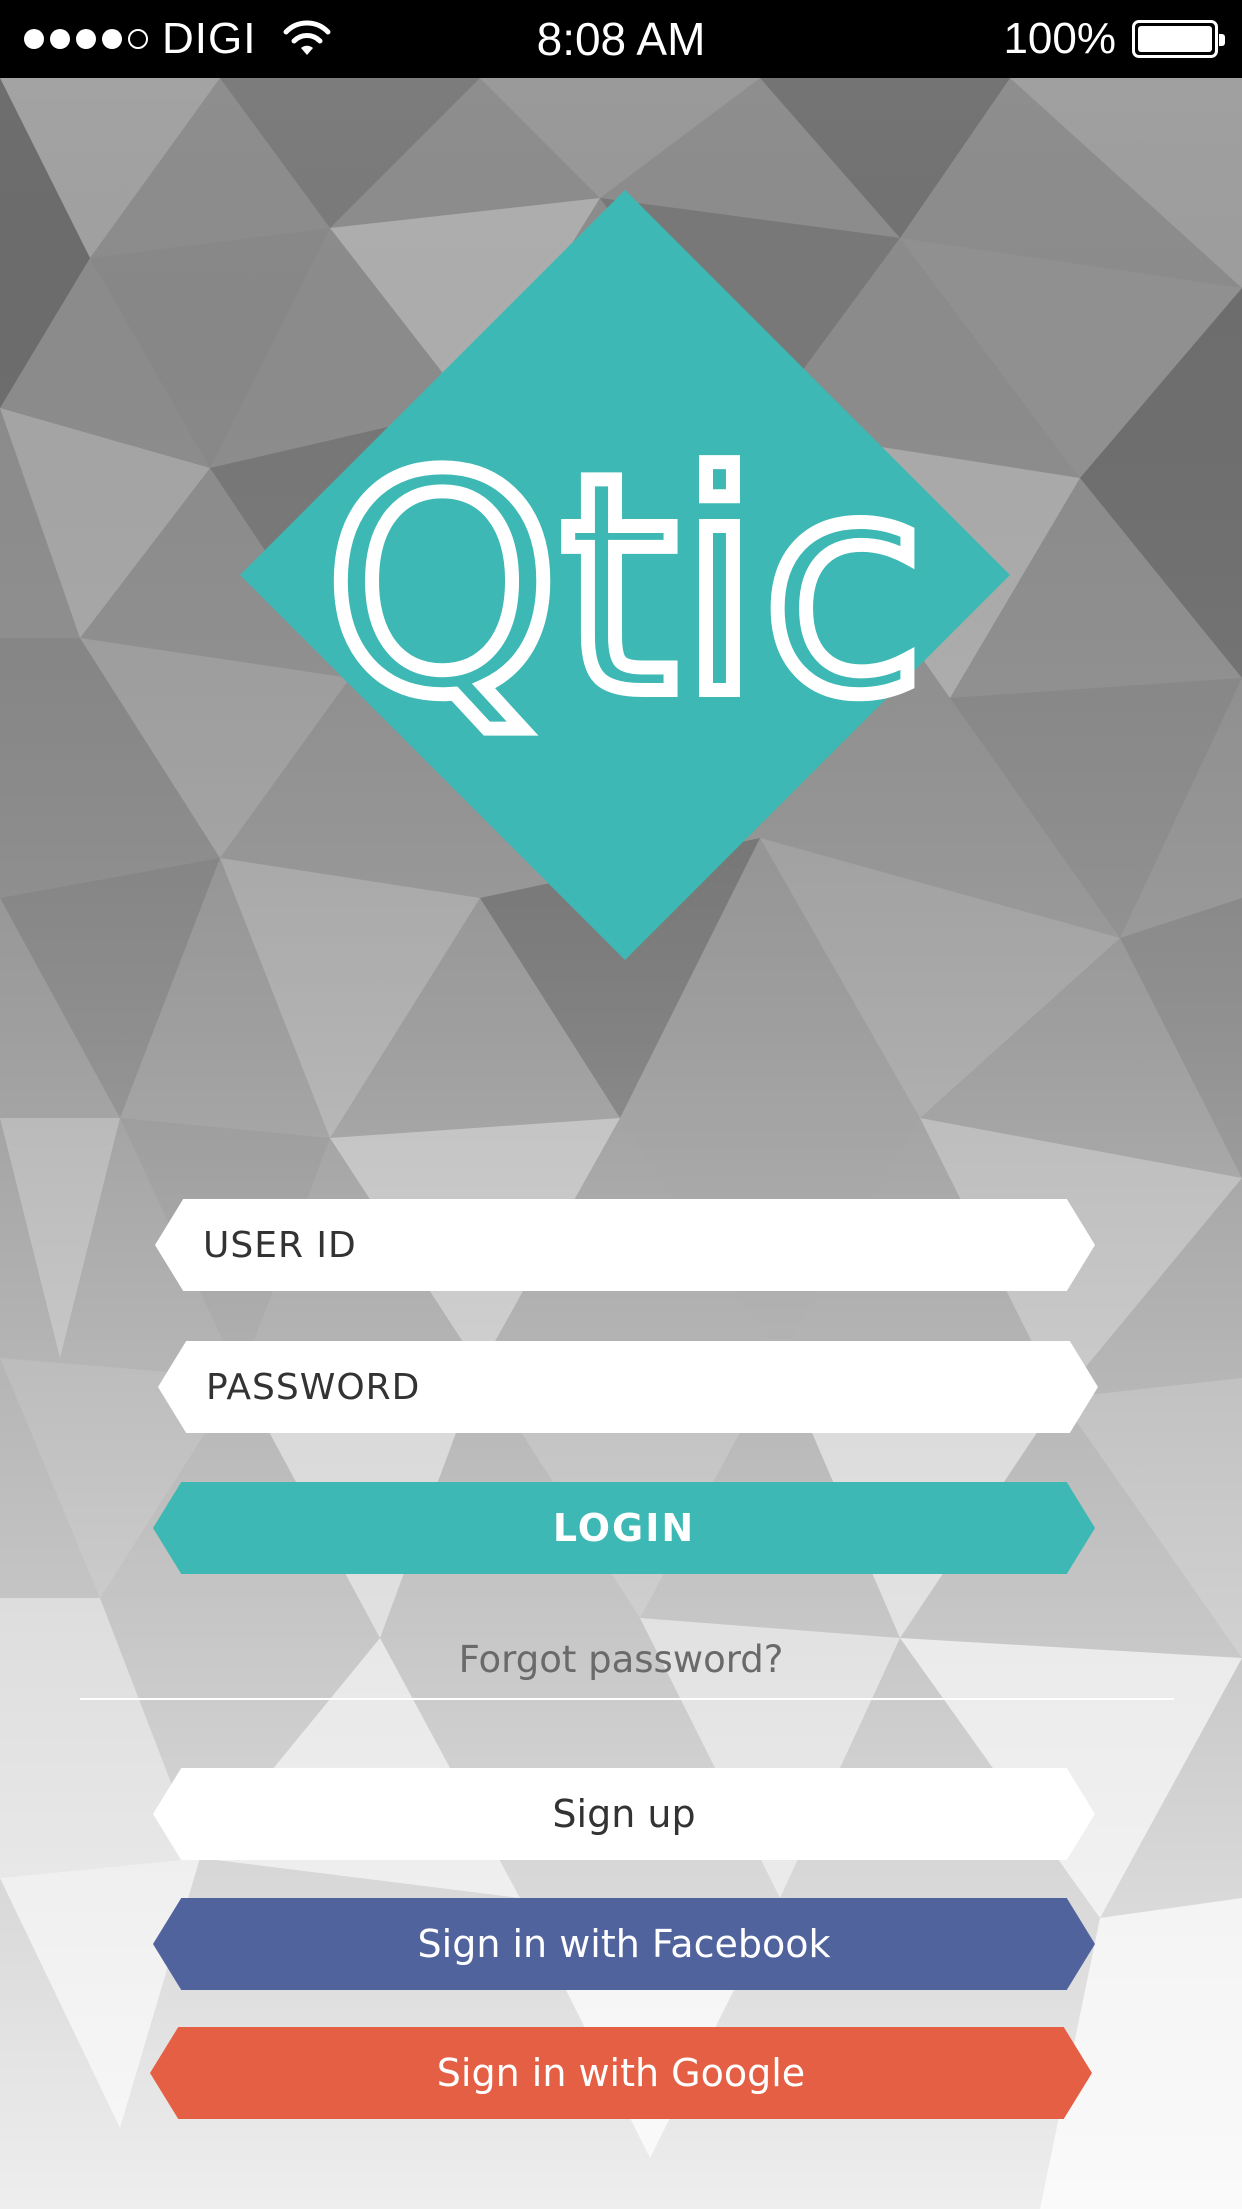 This screenshot has width=1242, height=2209. I want to click on google-signin-button: Sign in with Google, so click(621, 2073).